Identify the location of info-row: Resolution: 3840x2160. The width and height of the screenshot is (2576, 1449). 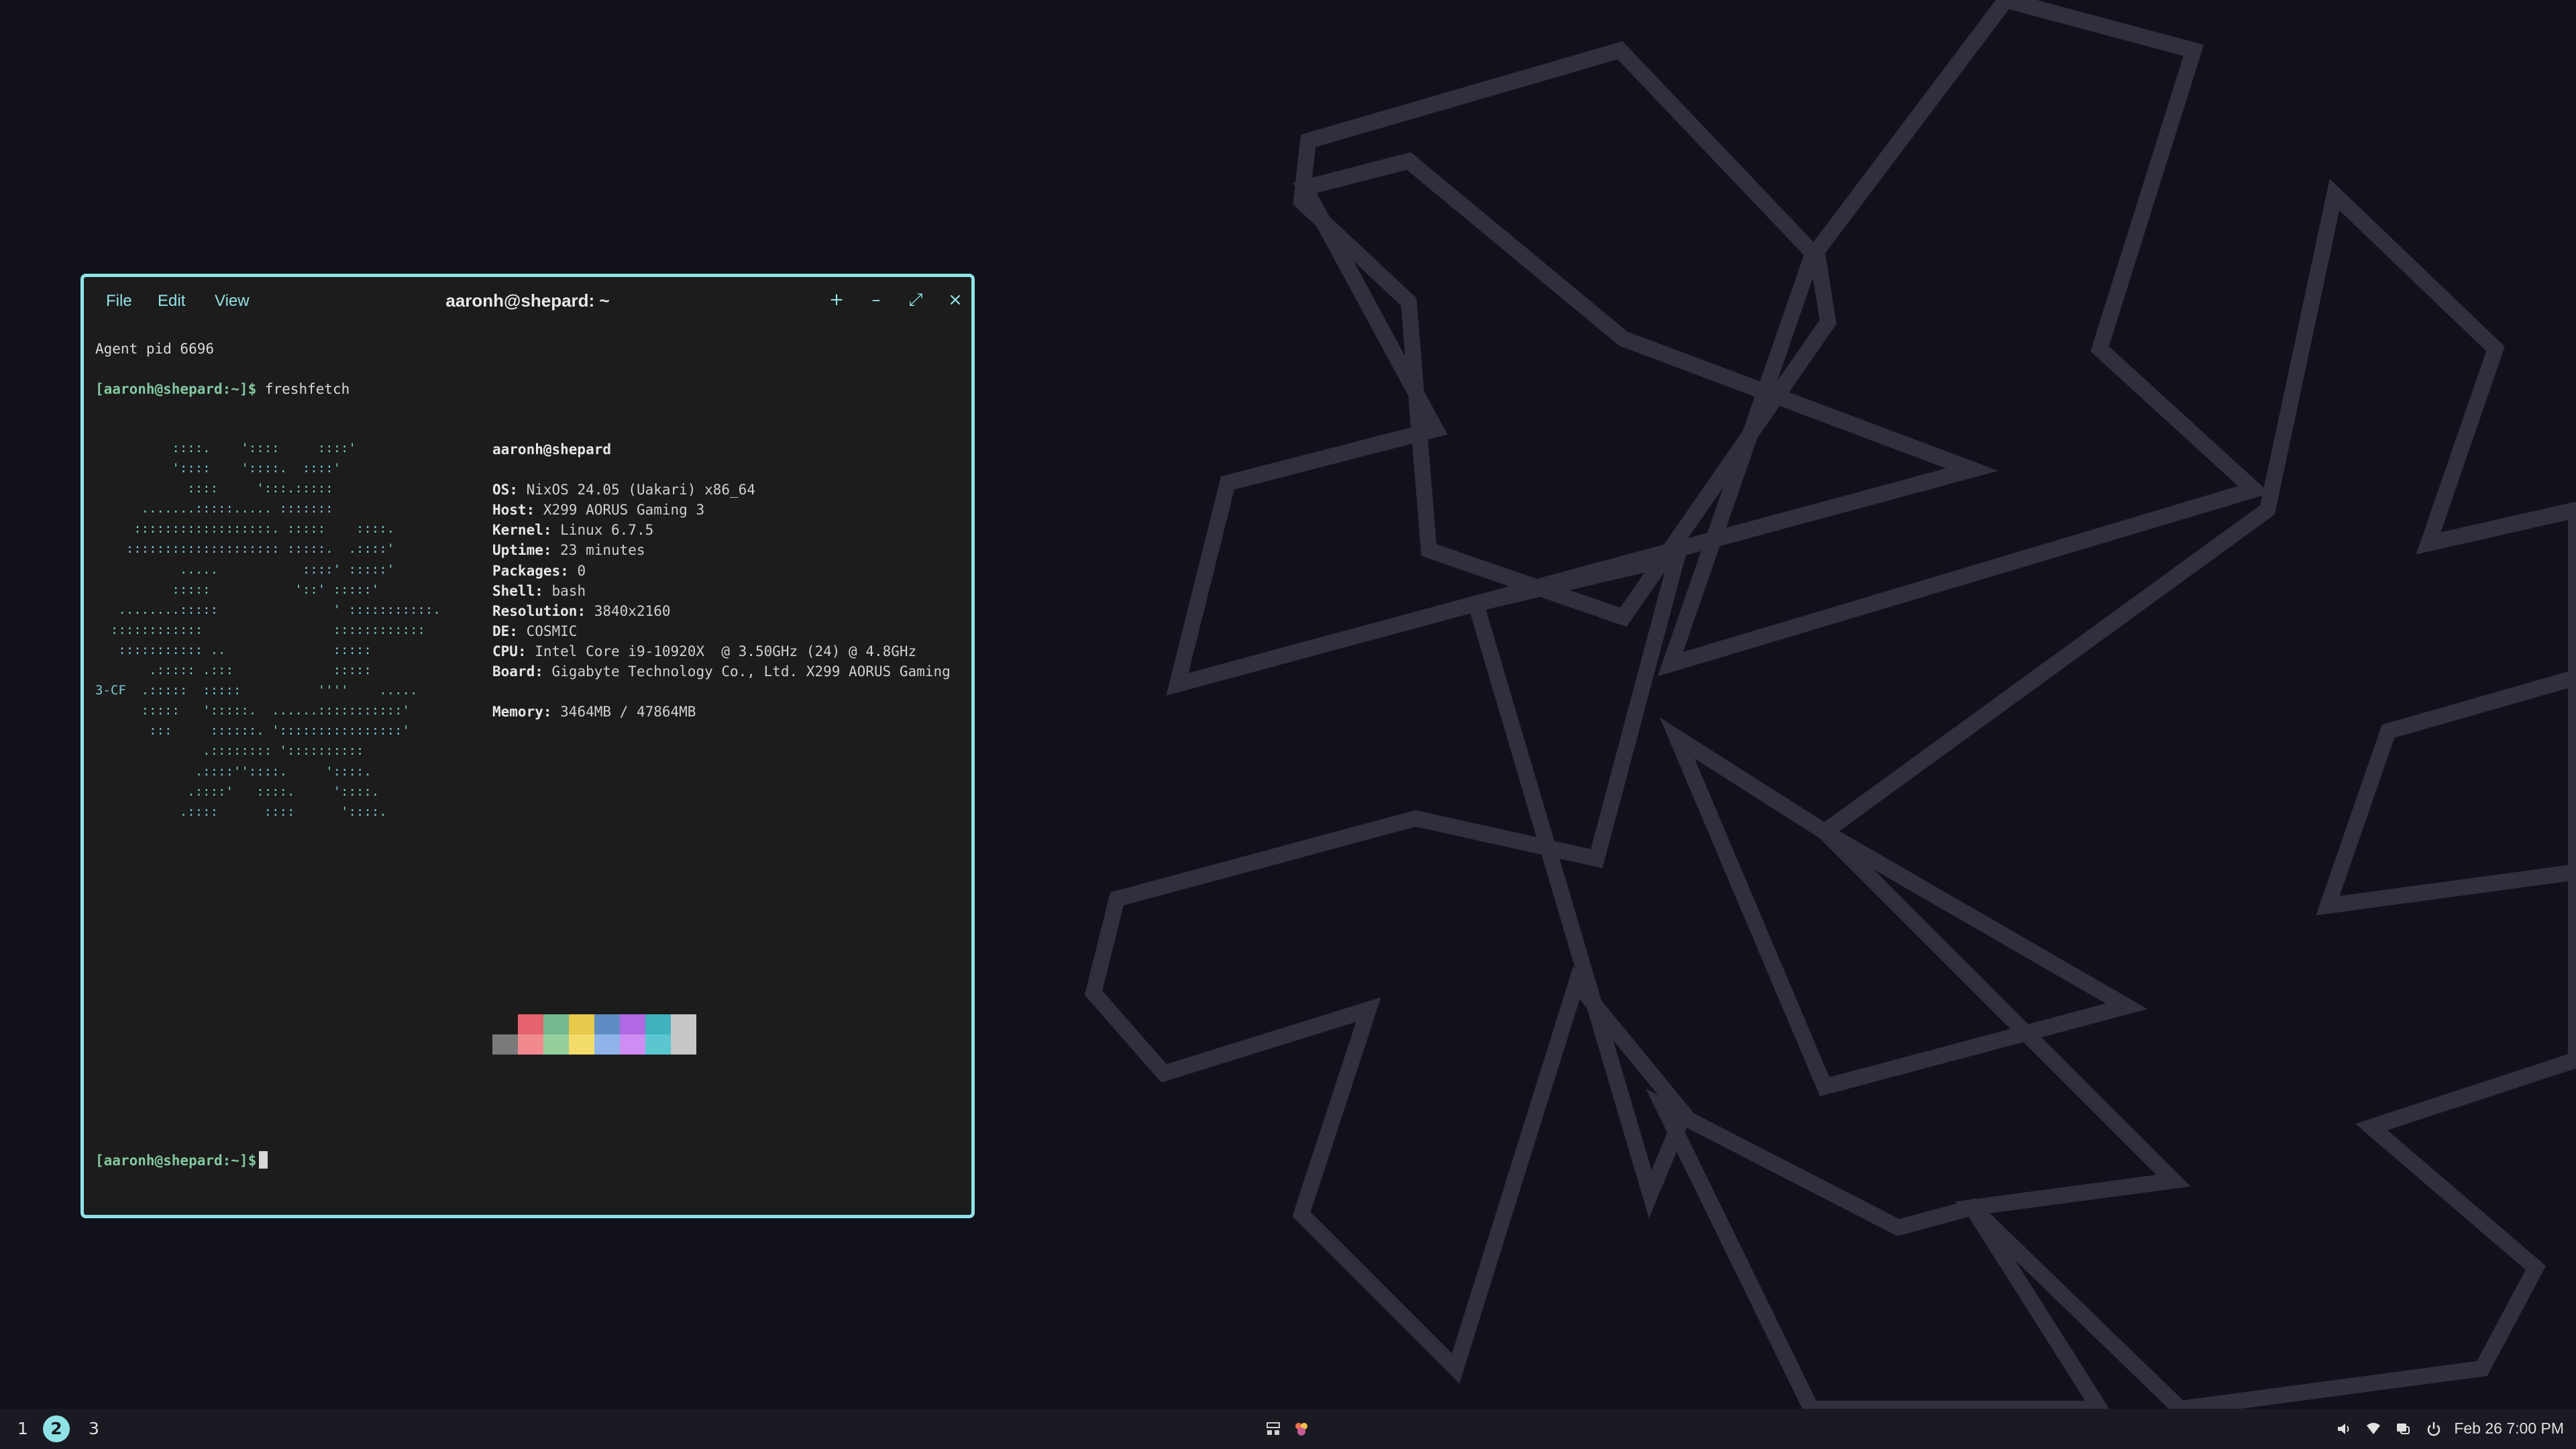
(581, 610).